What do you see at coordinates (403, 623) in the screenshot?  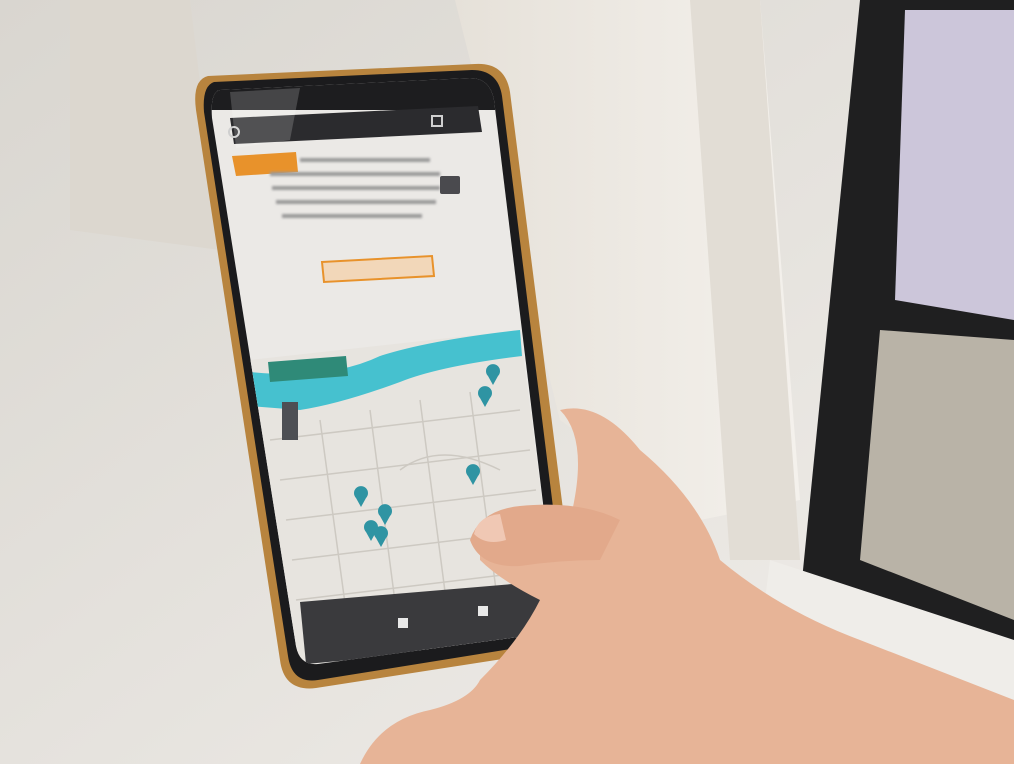 I see `nav-map-icon` at bounding box center [403, 623].